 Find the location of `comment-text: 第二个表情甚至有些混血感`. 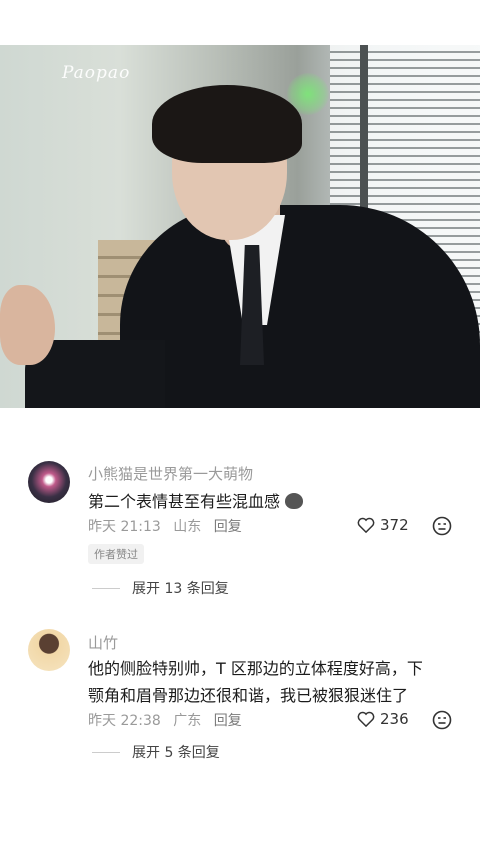

comment-text: 第二个表情甚至有些混血感 is located at coordinates (263, 501).